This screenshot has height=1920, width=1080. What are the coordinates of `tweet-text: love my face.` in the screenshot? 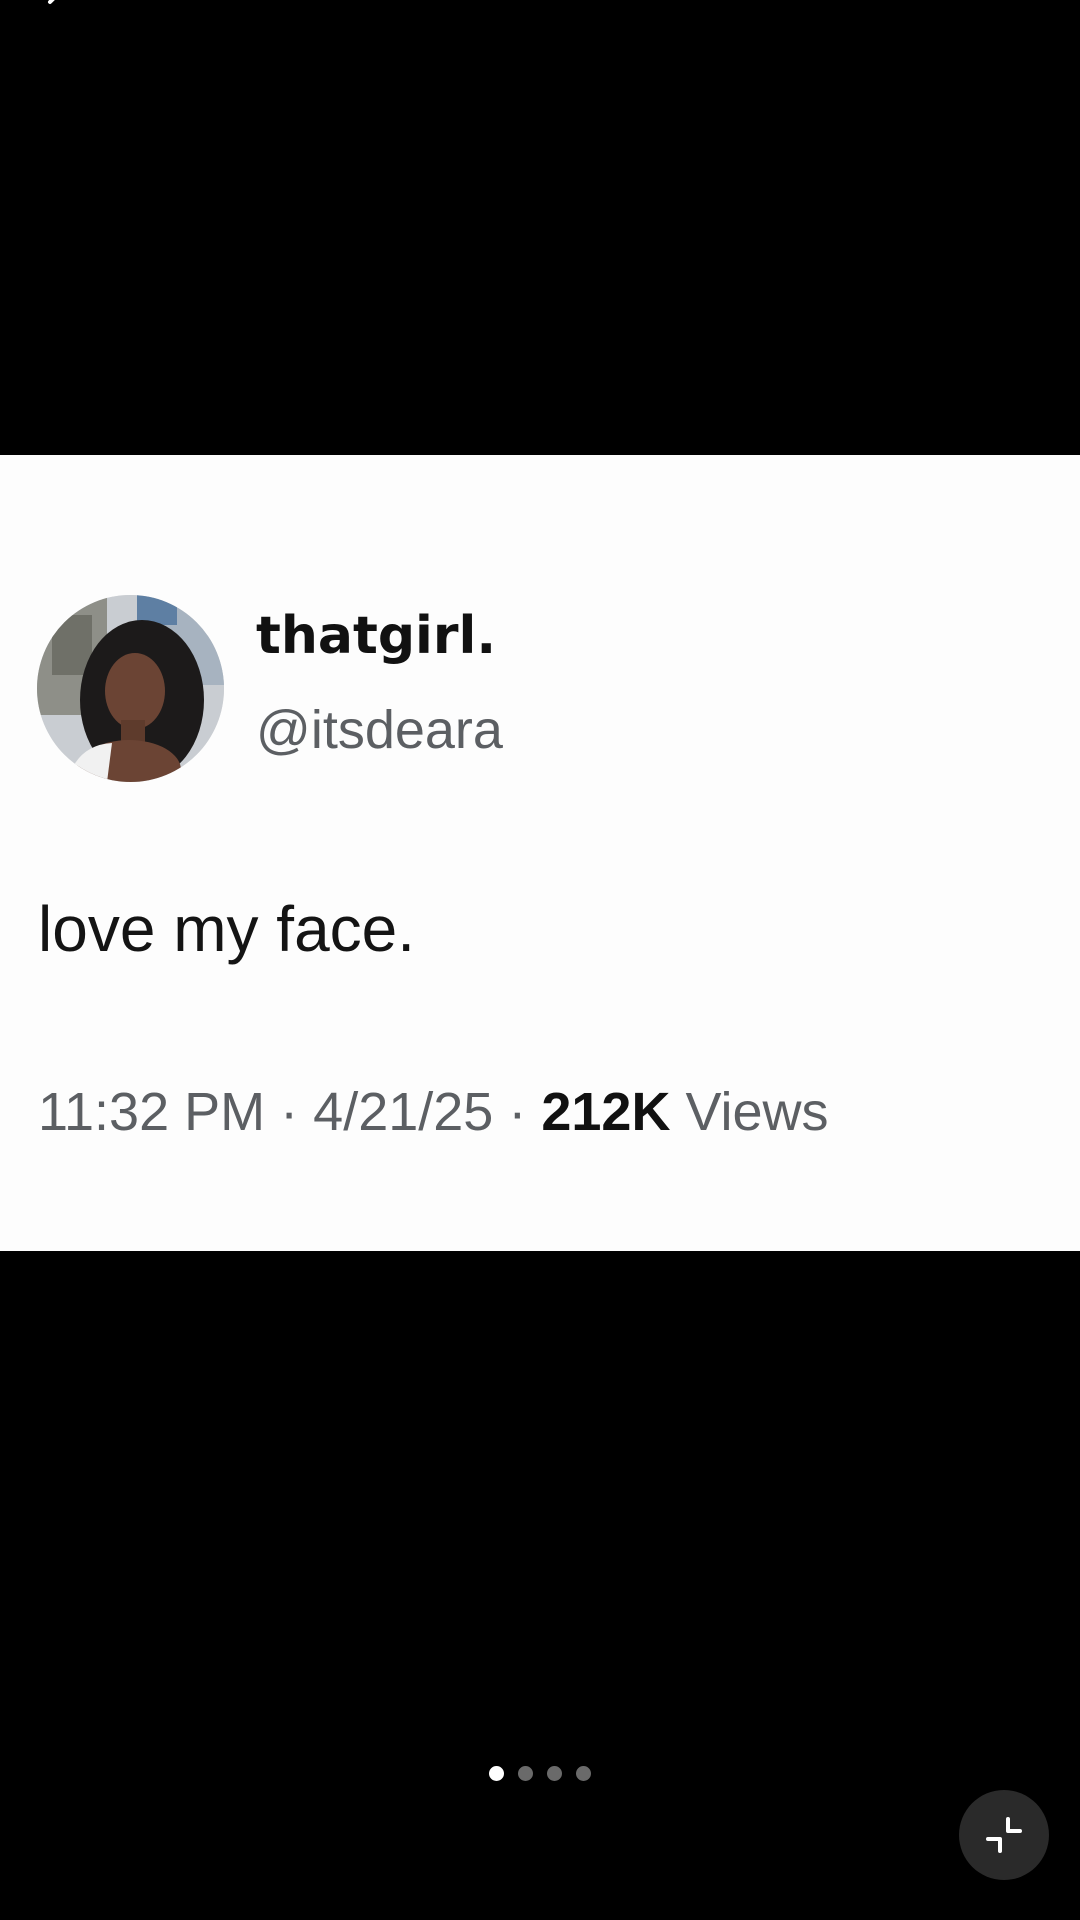 It's located at (227, 929).